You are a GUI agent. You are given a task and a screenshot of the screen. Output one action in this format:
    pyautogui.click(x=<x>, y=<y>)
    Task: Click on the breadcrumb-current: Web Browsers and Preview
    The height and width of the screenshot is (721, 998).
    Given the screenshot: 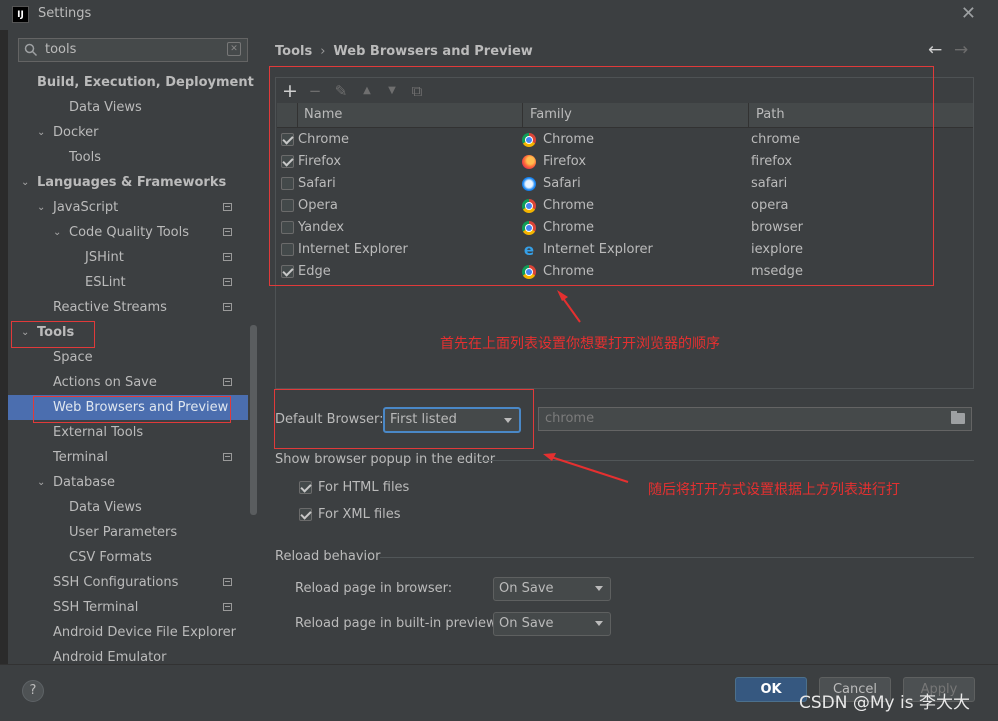 What is the action you would take?
    pyautogui.click(x=433, y=51)
    